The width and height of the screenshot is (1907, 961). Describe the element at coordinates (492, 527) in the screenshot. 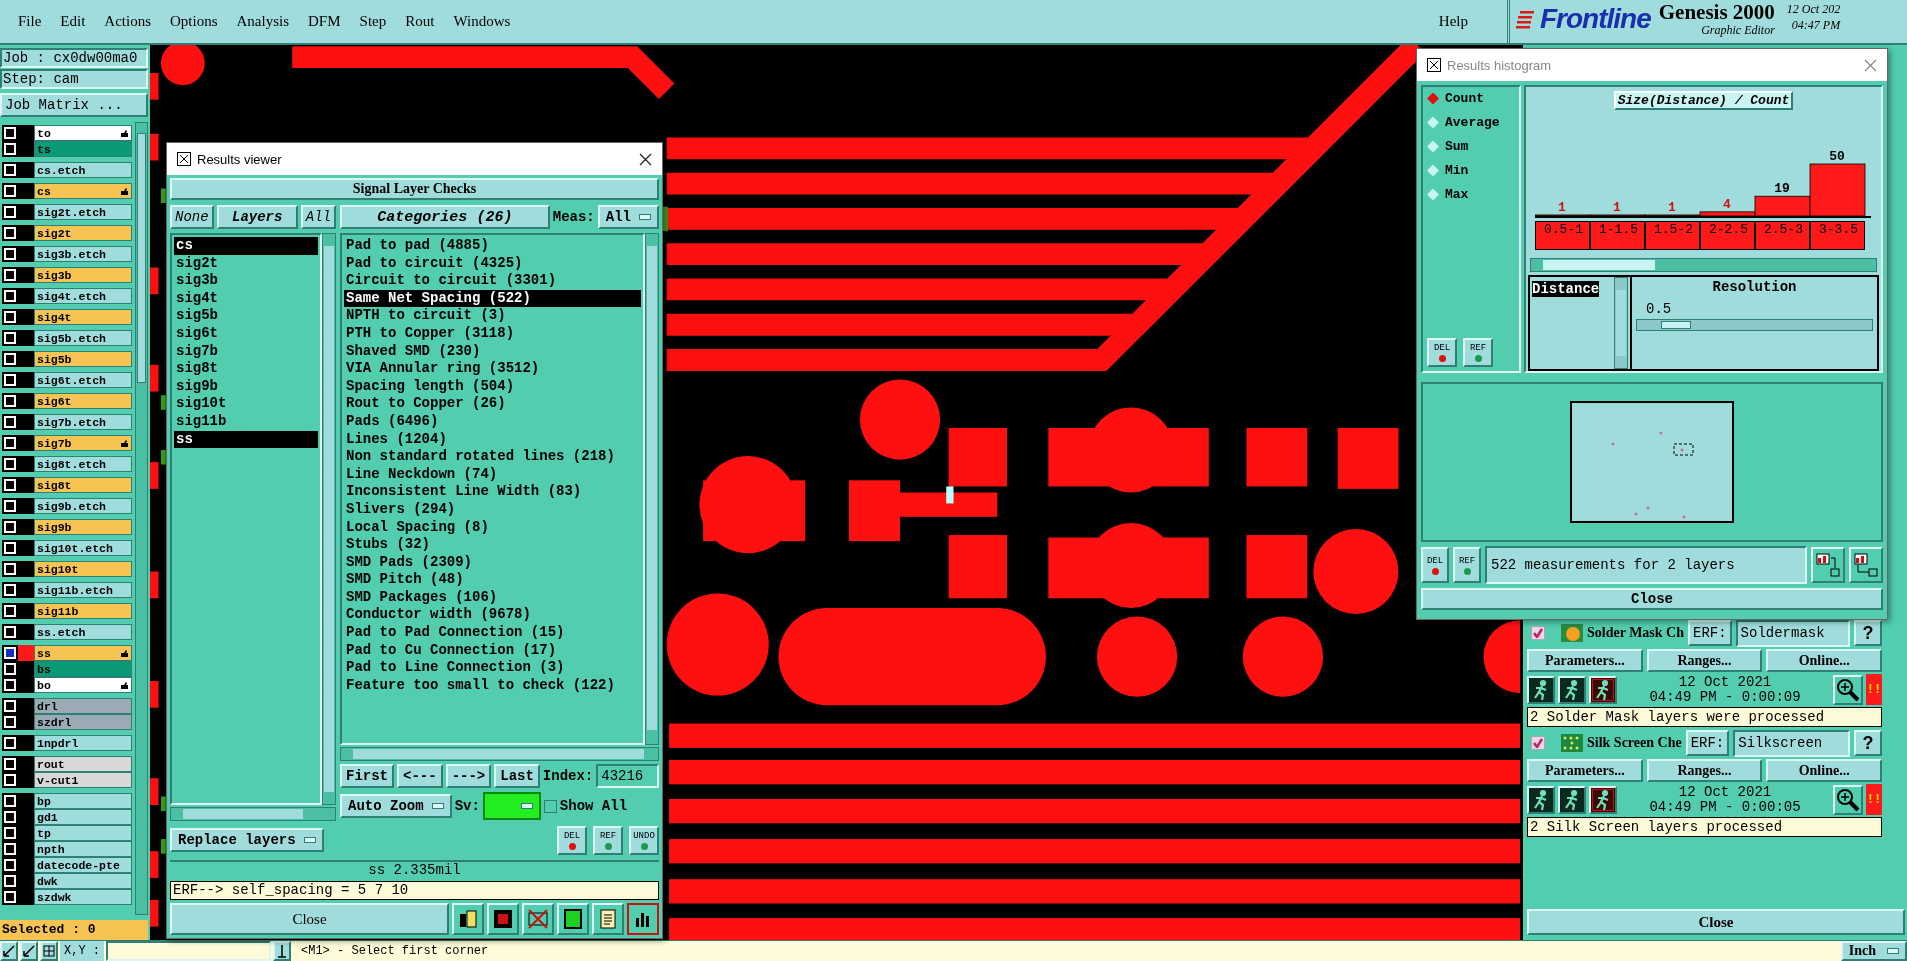

I see `category-list-item: Local Spacing (8)` at that location.